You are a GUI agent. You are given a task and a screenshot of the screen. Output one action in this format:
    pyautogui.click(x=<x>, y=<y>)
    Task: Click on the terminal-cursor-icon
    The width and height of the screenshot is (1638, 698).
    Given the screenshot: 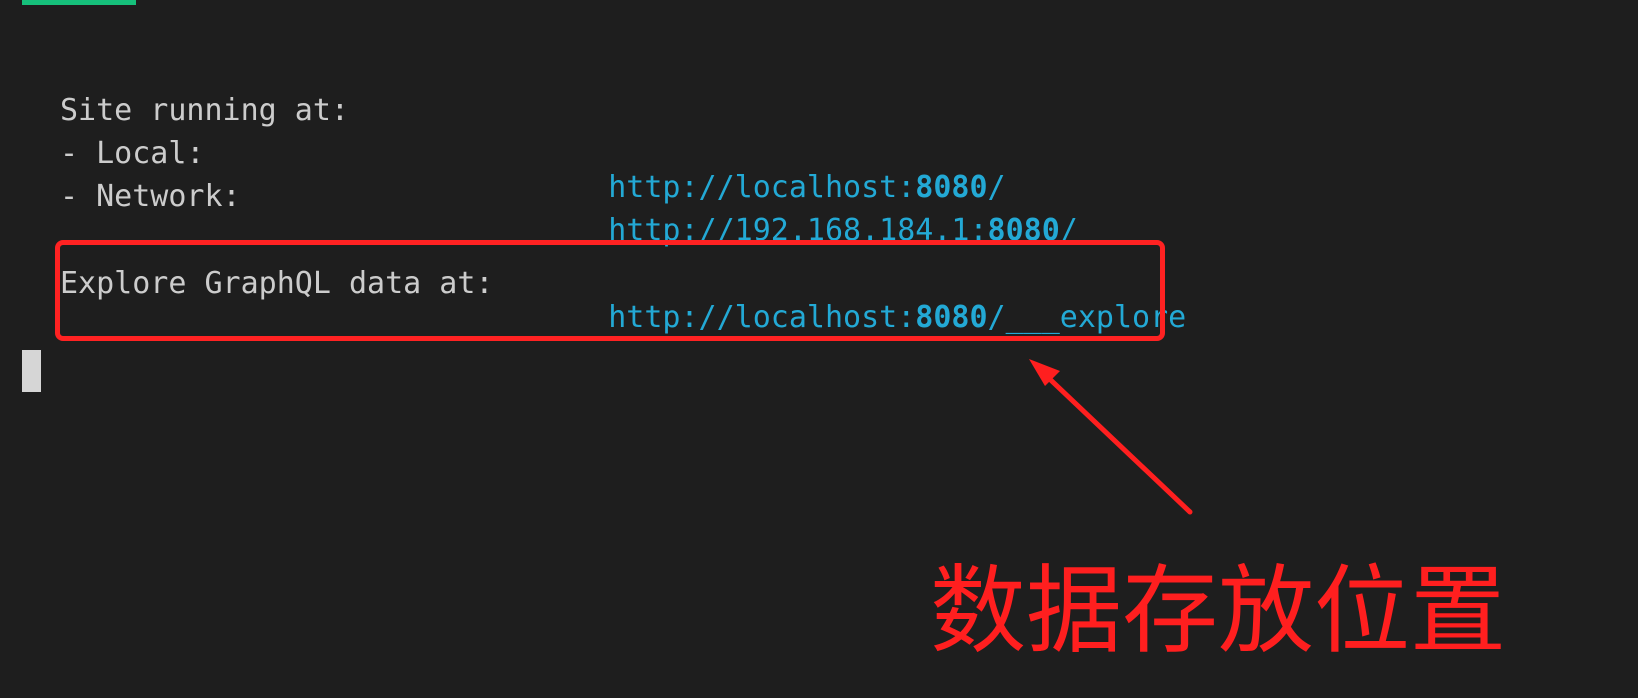 What is the action you would take?
    pyautogui.click(x=31, y=371)
    